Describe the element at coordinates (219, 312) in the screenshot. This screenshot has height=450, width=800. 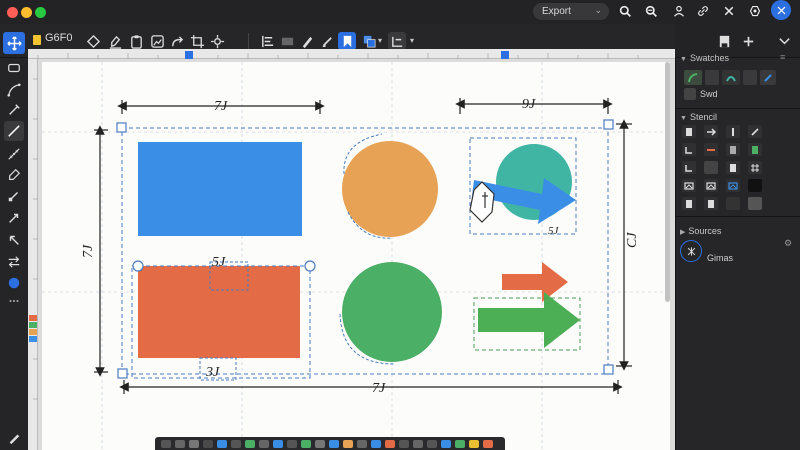
I see `orange-rectangle` at that location.